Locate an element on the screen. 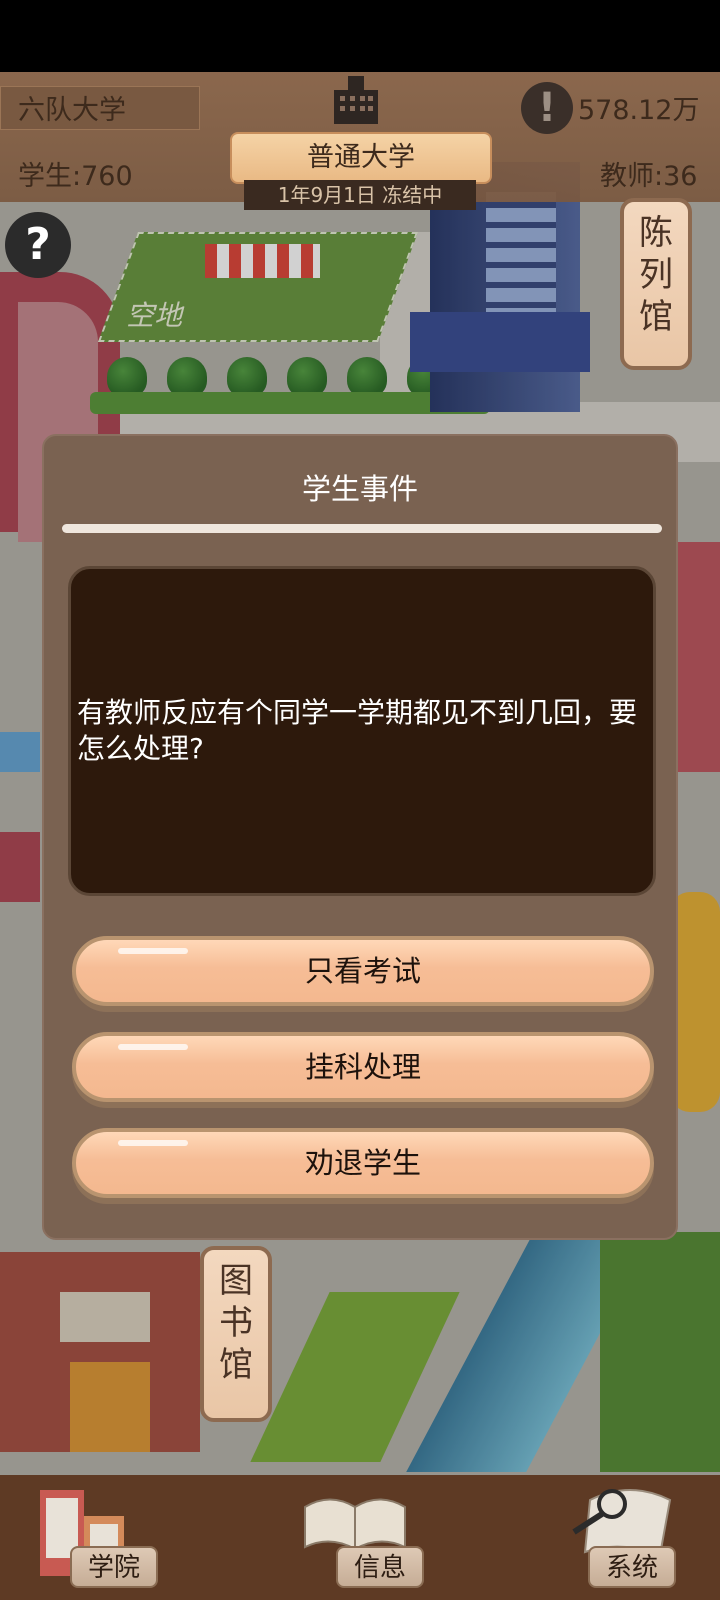 This screenshot has width=720, height=1600. sign-char: 陈 is located at coordinates (656, 233).